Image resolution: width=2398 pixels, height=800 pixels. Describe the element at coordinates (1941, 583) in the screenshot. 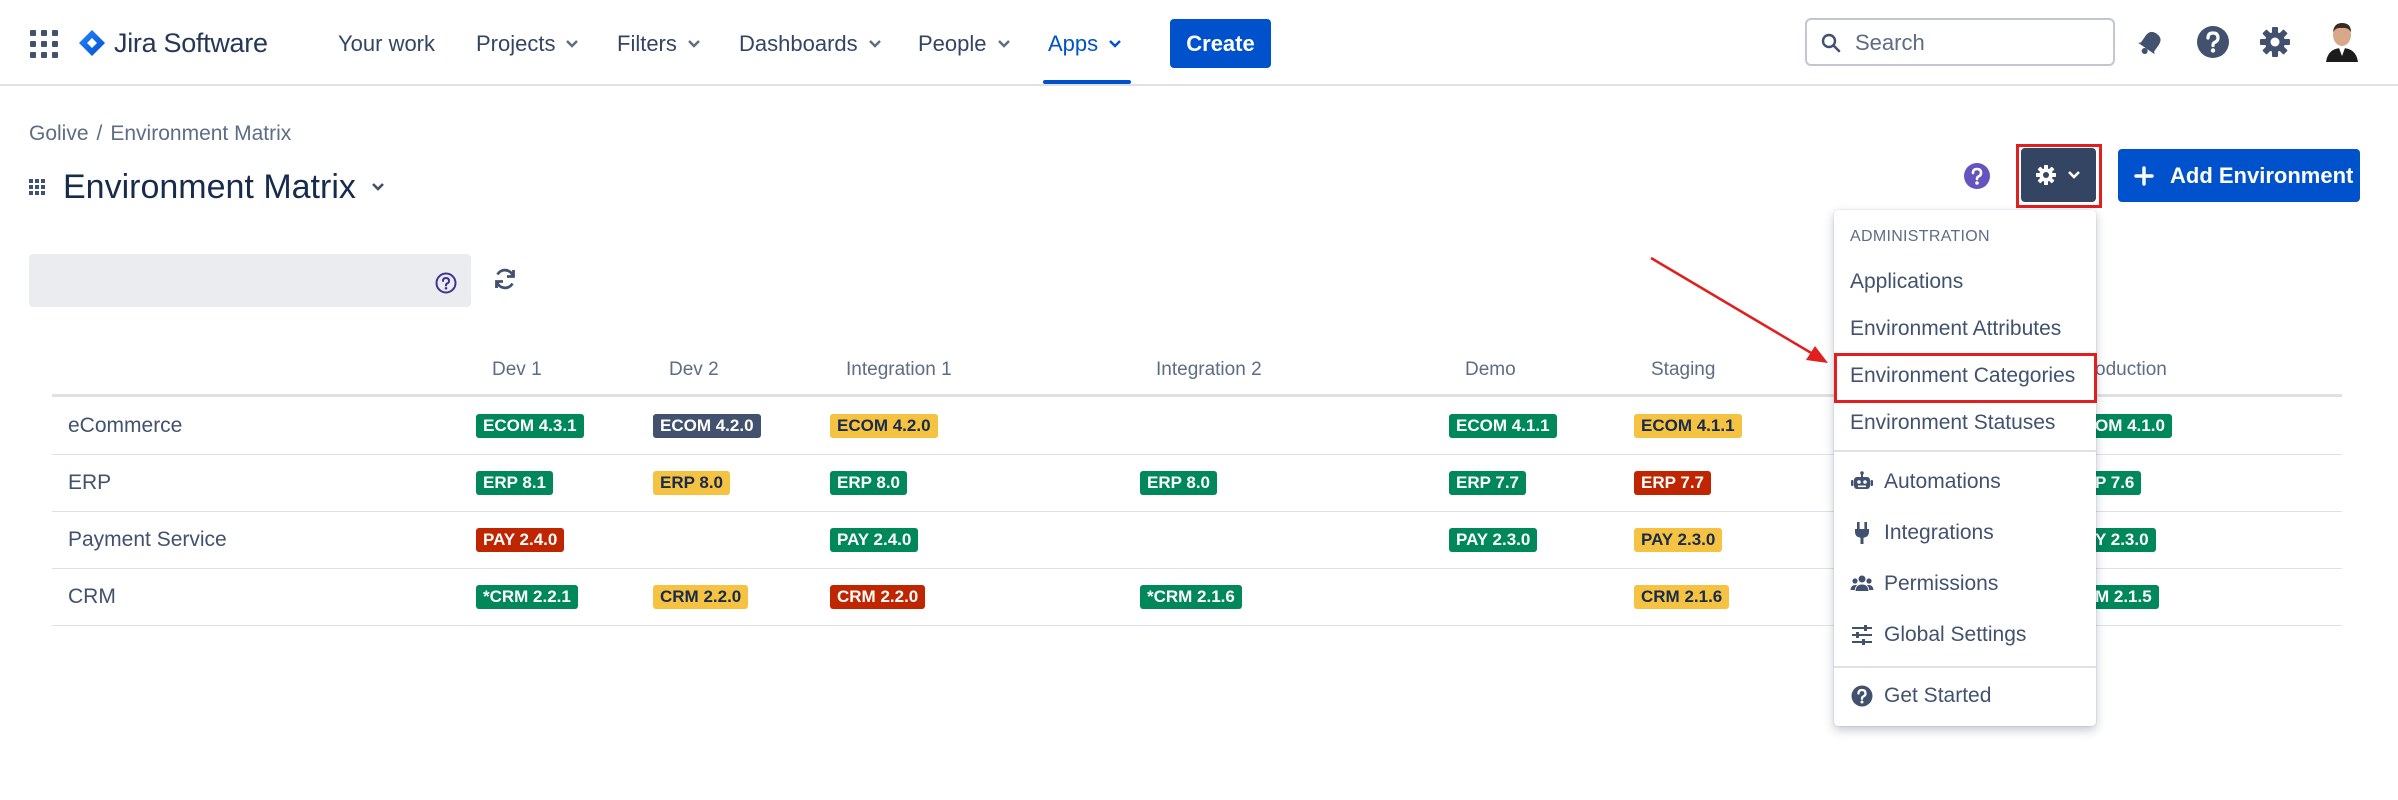

I see `menu-item-label: Permissions` at that location.